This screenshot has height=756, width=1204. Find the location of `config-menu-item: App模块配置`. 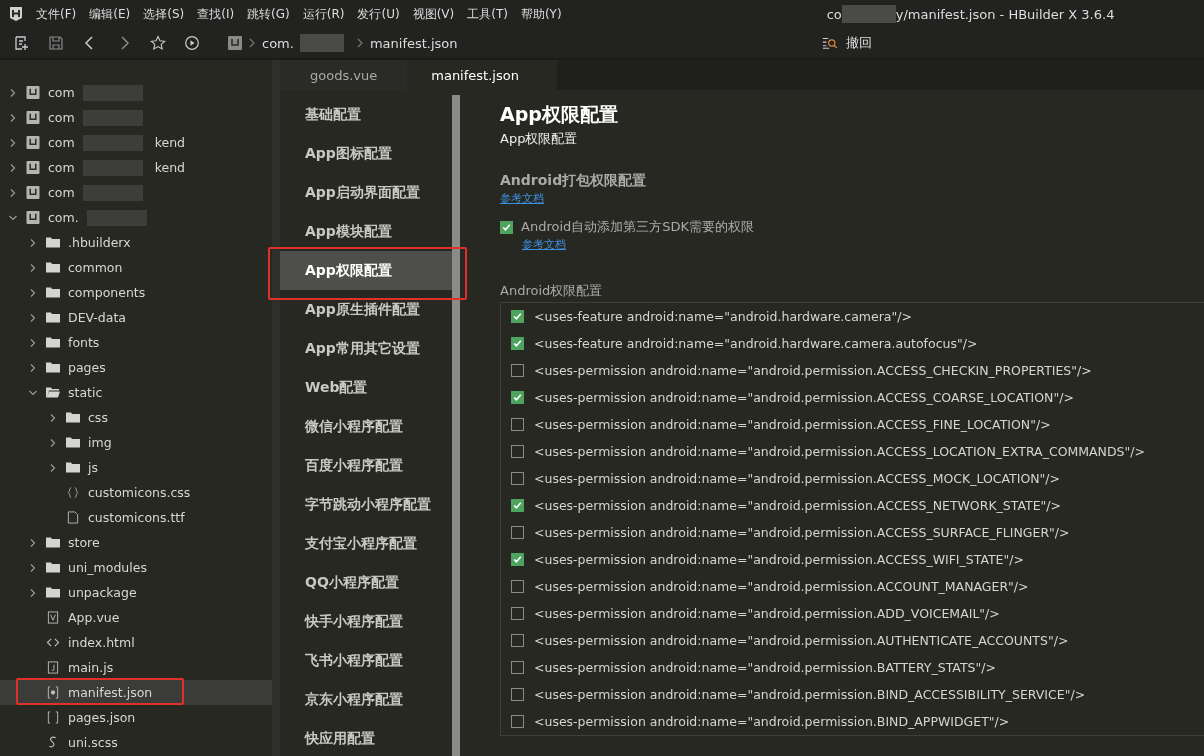

config-menu-item: App模块配置 is located at coordinates (366, 231).